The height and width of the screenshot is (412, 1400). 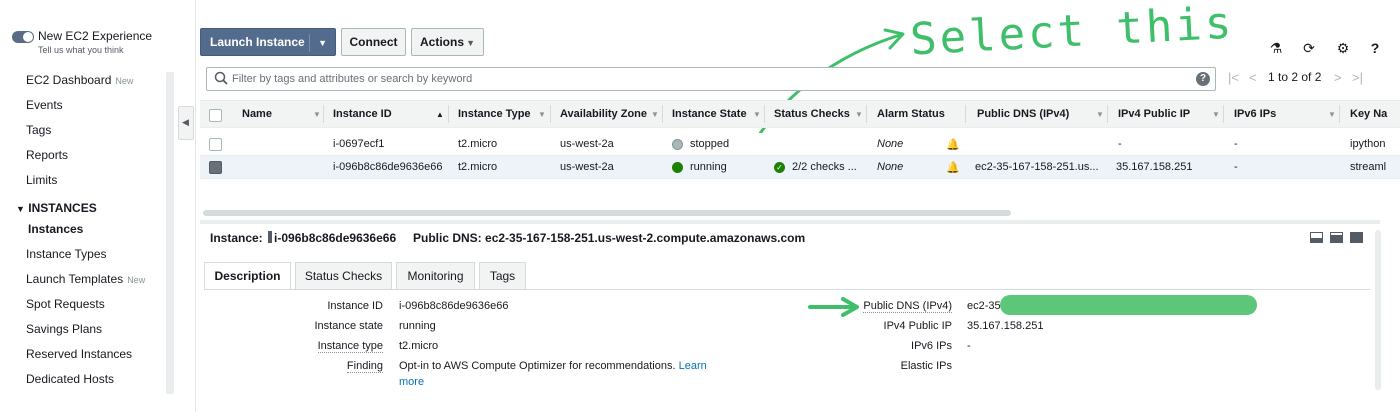 What do you see at coordinates (1375, 48) in the screenshot?
I see `help-icon: ?` at bounding box center [1375, 48].